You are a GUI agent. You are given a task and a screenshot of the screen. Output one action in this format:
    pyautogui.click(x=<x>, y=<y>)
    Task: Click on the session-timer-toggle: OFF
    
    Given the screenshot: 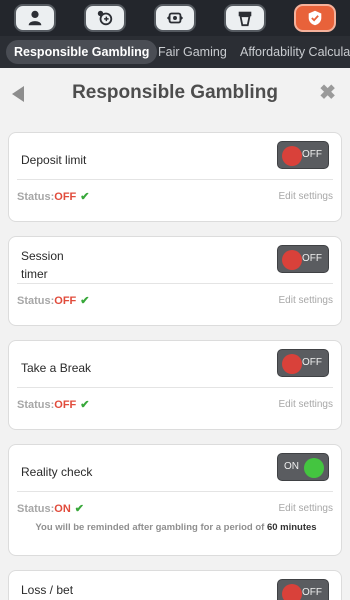 What is the action you would take?
    pyautogui.click(x=303, y=259)
    